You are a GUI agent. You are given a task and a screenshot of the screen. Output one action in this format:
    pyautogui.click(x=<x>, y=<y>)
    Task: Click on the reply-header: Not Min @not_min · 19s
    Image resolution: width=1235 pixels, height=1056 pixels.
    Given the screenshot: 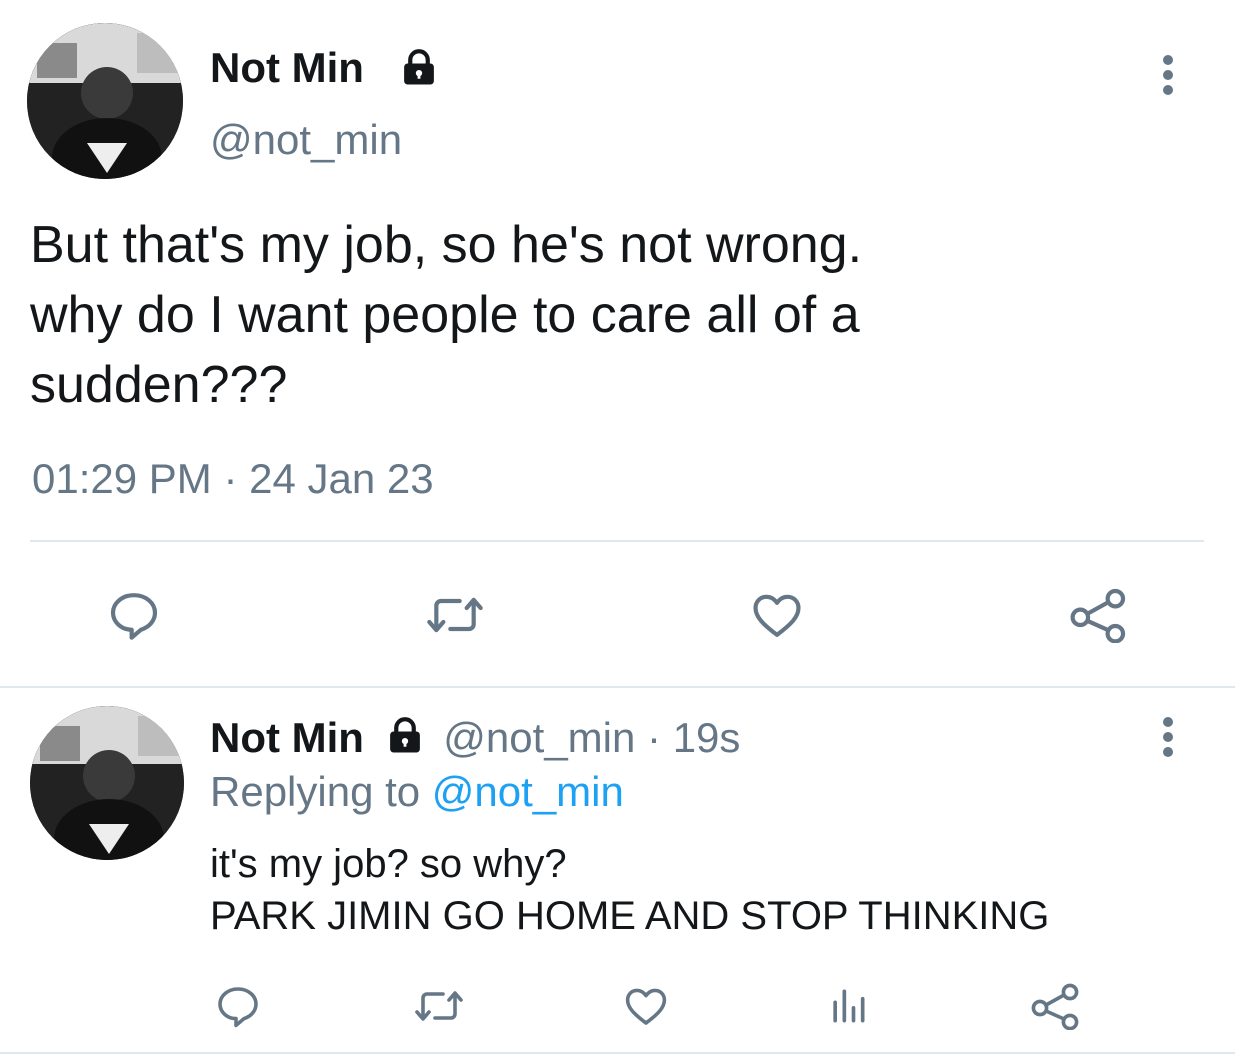 What is the action you would take?
    pyautogui.click(x=475, y=738)
    